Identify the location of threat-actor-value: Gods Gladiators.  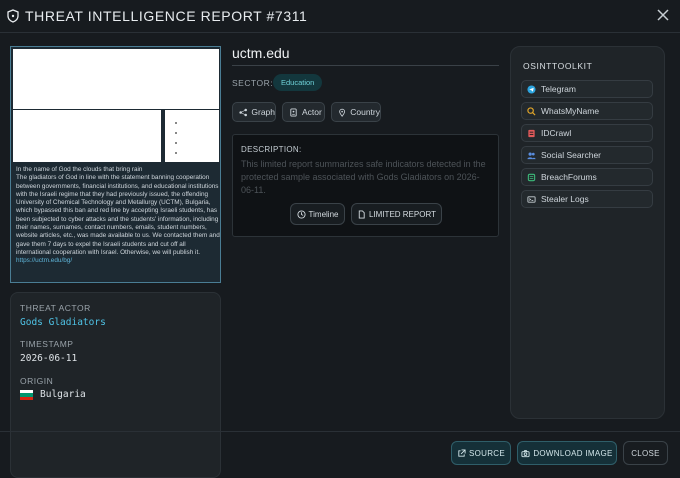
(63, 322).